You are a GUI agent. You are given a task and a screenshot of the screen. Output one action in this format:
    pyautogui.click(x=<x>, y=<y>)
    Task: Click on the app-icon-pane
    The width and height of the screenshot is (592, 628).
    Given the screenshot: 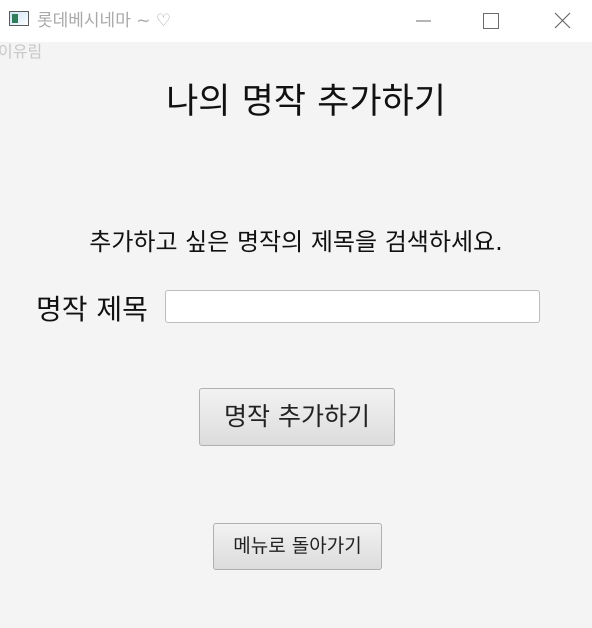 What is the action you would take?
    pyautogui.click(x=15, y=18)
    